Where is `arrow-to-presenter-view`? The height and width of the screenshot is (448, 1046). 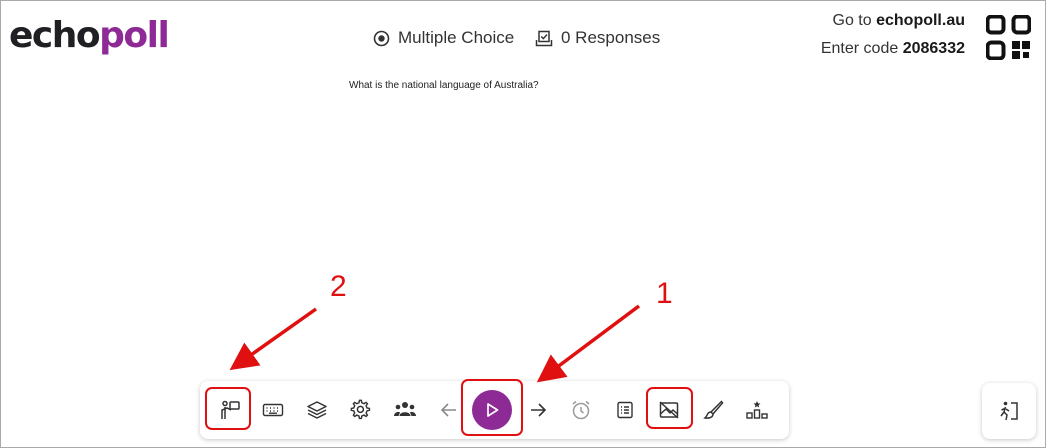 arrow-to-presenter-view is located at coordinates (273, 339).